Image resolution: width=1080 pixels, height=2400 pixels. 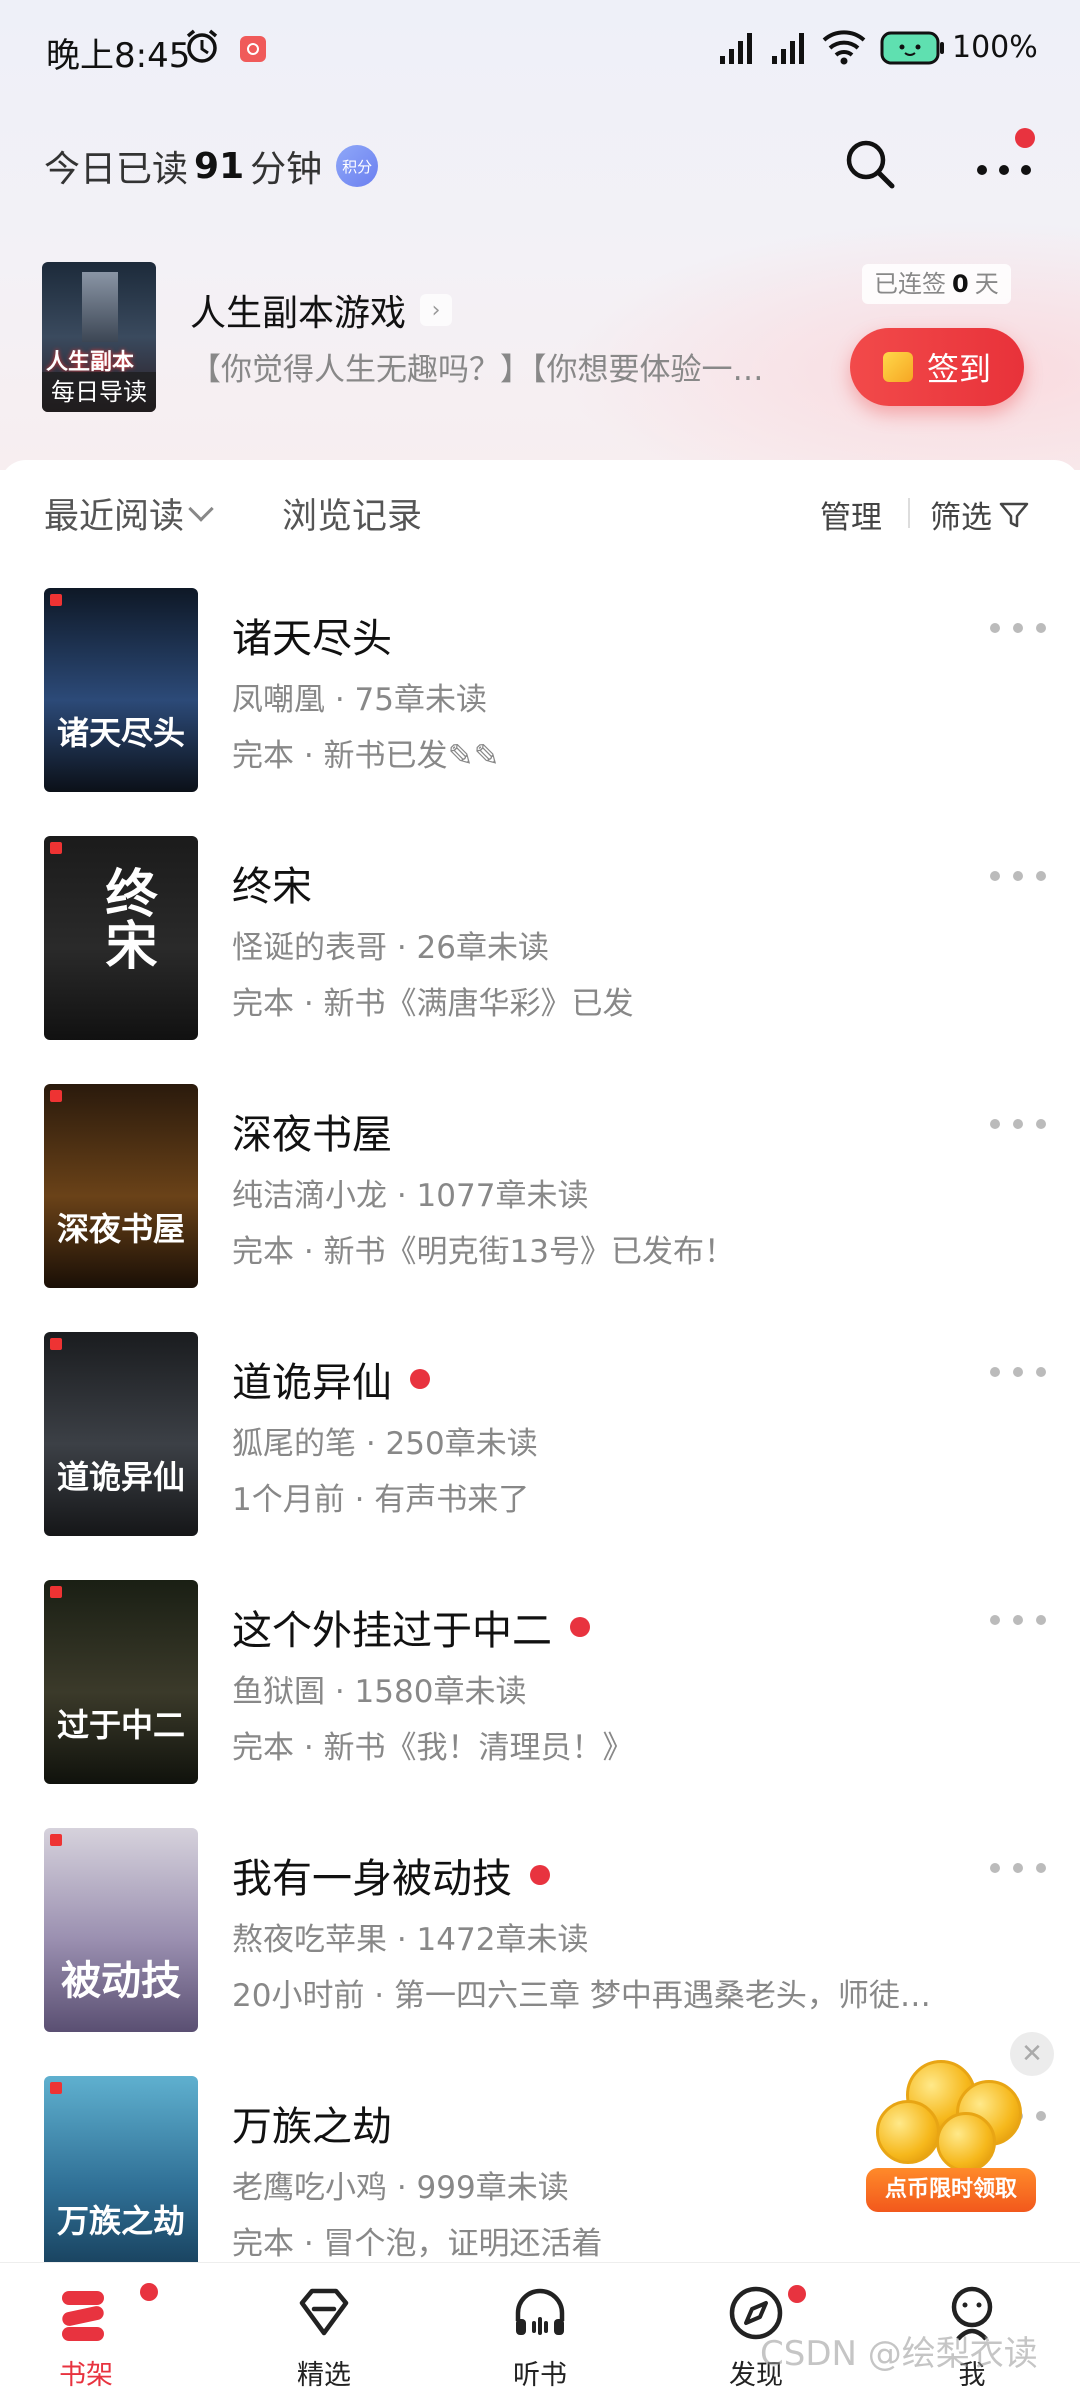 What do you see at coordinates (99, 392) in the screenshot?
I see `guide-cover-band: 每日导读` at bounding box center [99, 392].